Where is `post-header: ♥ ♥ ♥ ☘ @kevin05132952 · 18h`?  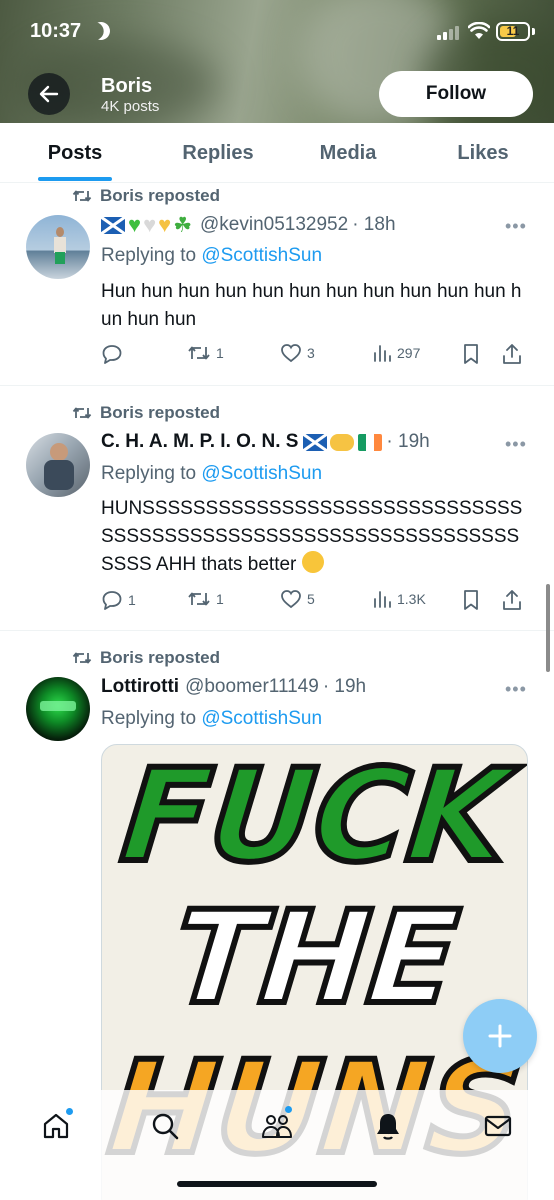 post-header: ♥ ♥ ♥ ☘ @kevin05132952 · 18h is located at coordinates (248, 225).